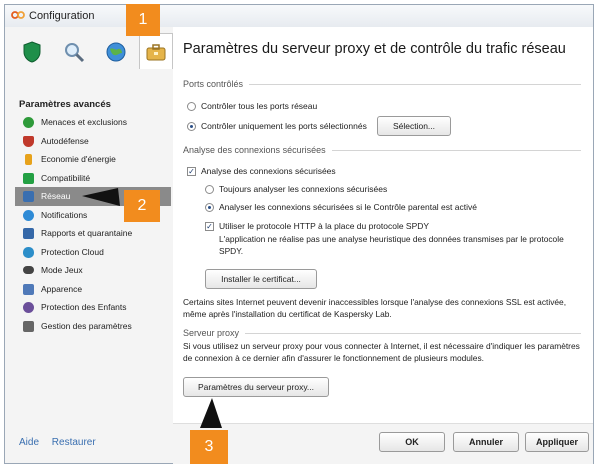  Describe the element at coordinates (28, 178) in the screenshot. I see `compatibility-icon` at that location.